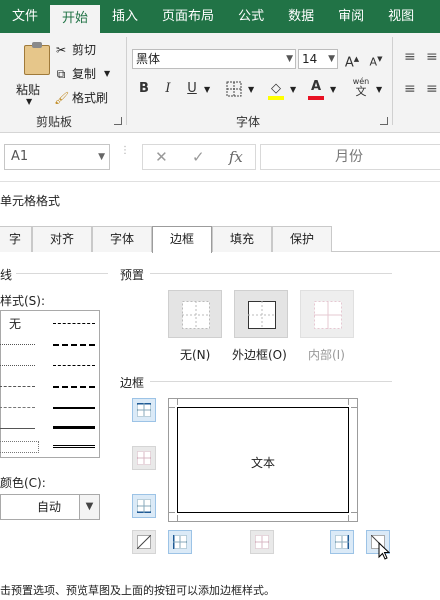 Image resolution: width=440 pixels, height=600 pixels. I want to click on grow-font-button: A▲, so click(352, 60).